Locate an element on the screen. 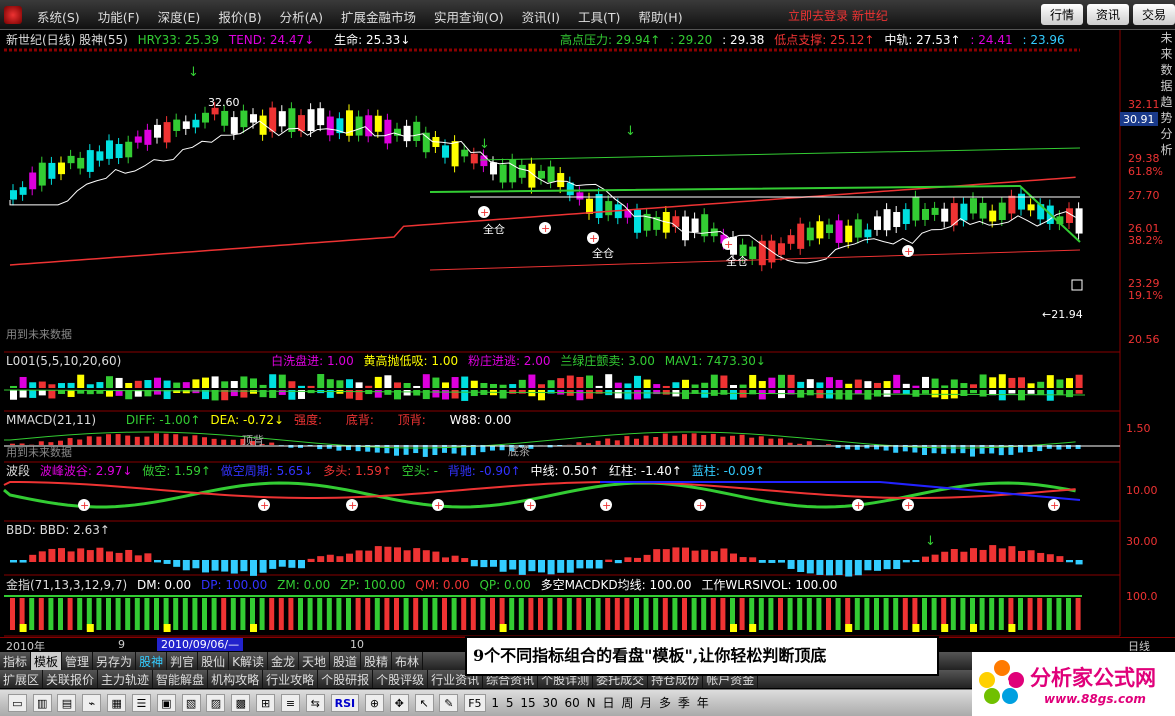  period-60min: 60 is located at coordinates (572, 703).